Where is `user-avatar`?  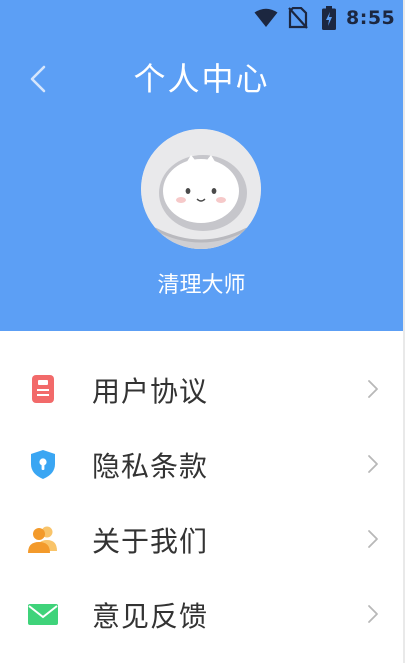 user-avatar is located at coordinates (201, 189).